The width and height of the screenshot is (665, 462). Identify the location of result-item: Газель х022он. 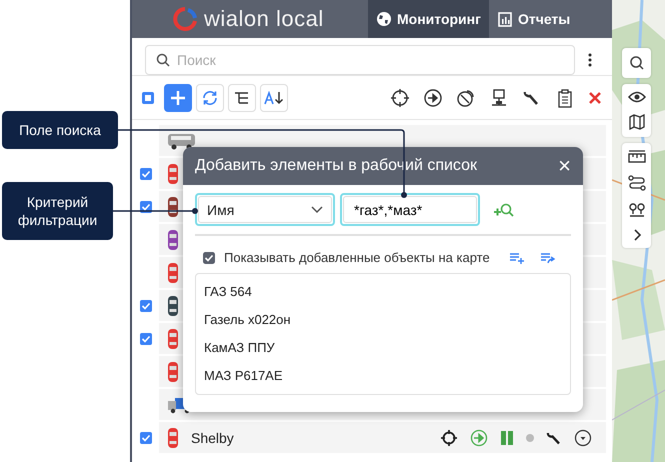
(383, 320).